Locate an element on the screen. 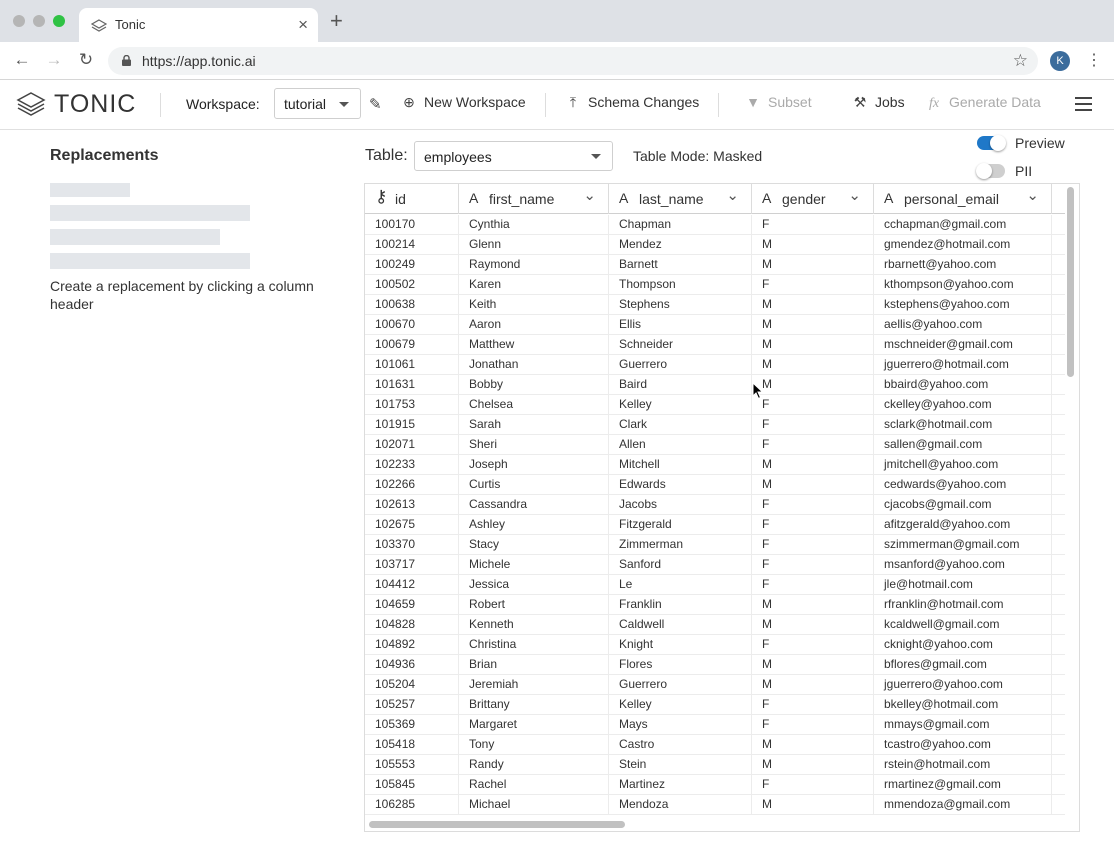 The height and width of the screenshot is (842, 1114). jobs-button: ⚒ Jobs is located at coordinates (878, 102).